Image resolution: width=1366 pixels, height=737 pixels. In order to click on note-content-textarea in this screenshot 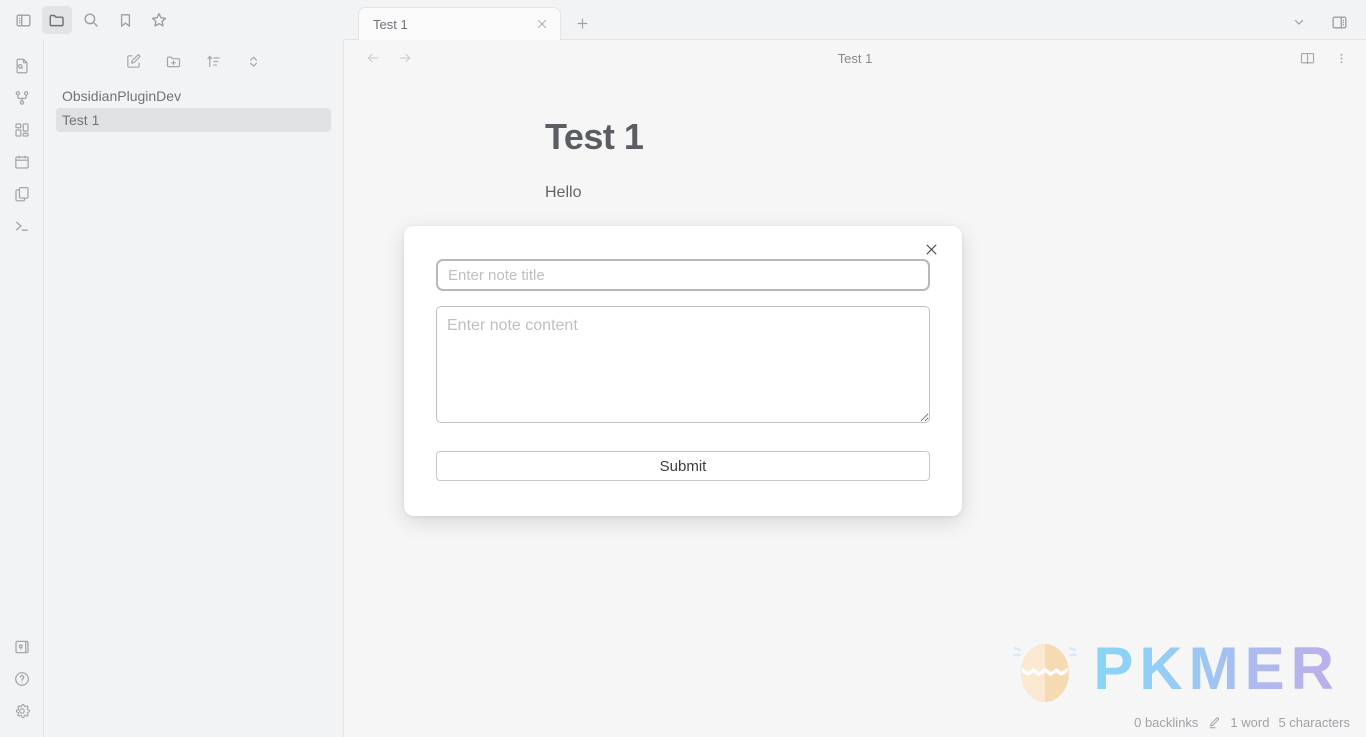, I will do `click(683, 364)`.